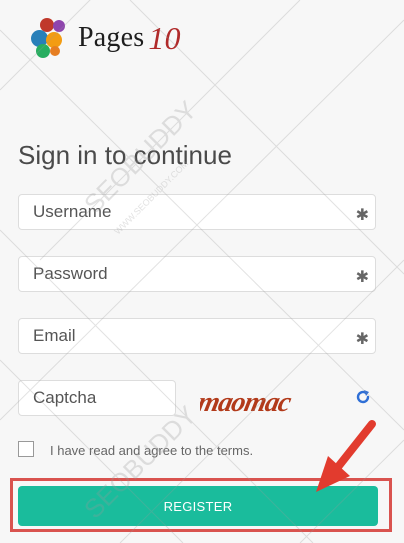 The width and height of the screenshot is (404, 543). I want to click on logo-mark-icon, so click(52, 38).